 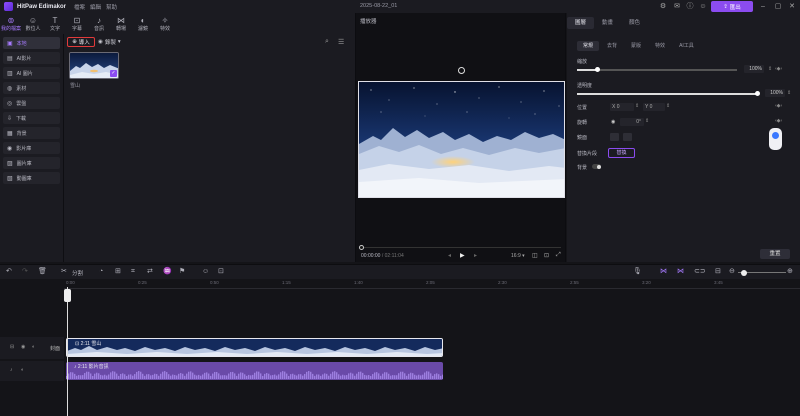 What do you see at coordinates (596, 166) in the screenshot?
I see `background-toggle` at bounding box center [596, 166].